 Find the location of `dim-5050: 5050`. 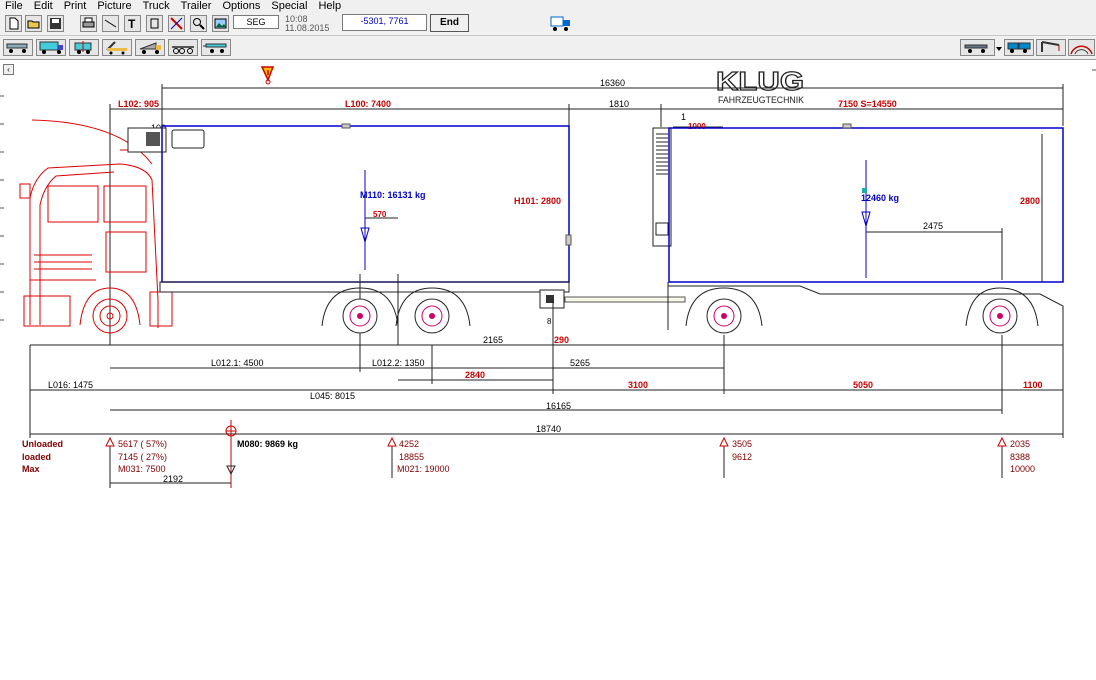

dim-5050: 5050 is located at coordinates (863, 385).